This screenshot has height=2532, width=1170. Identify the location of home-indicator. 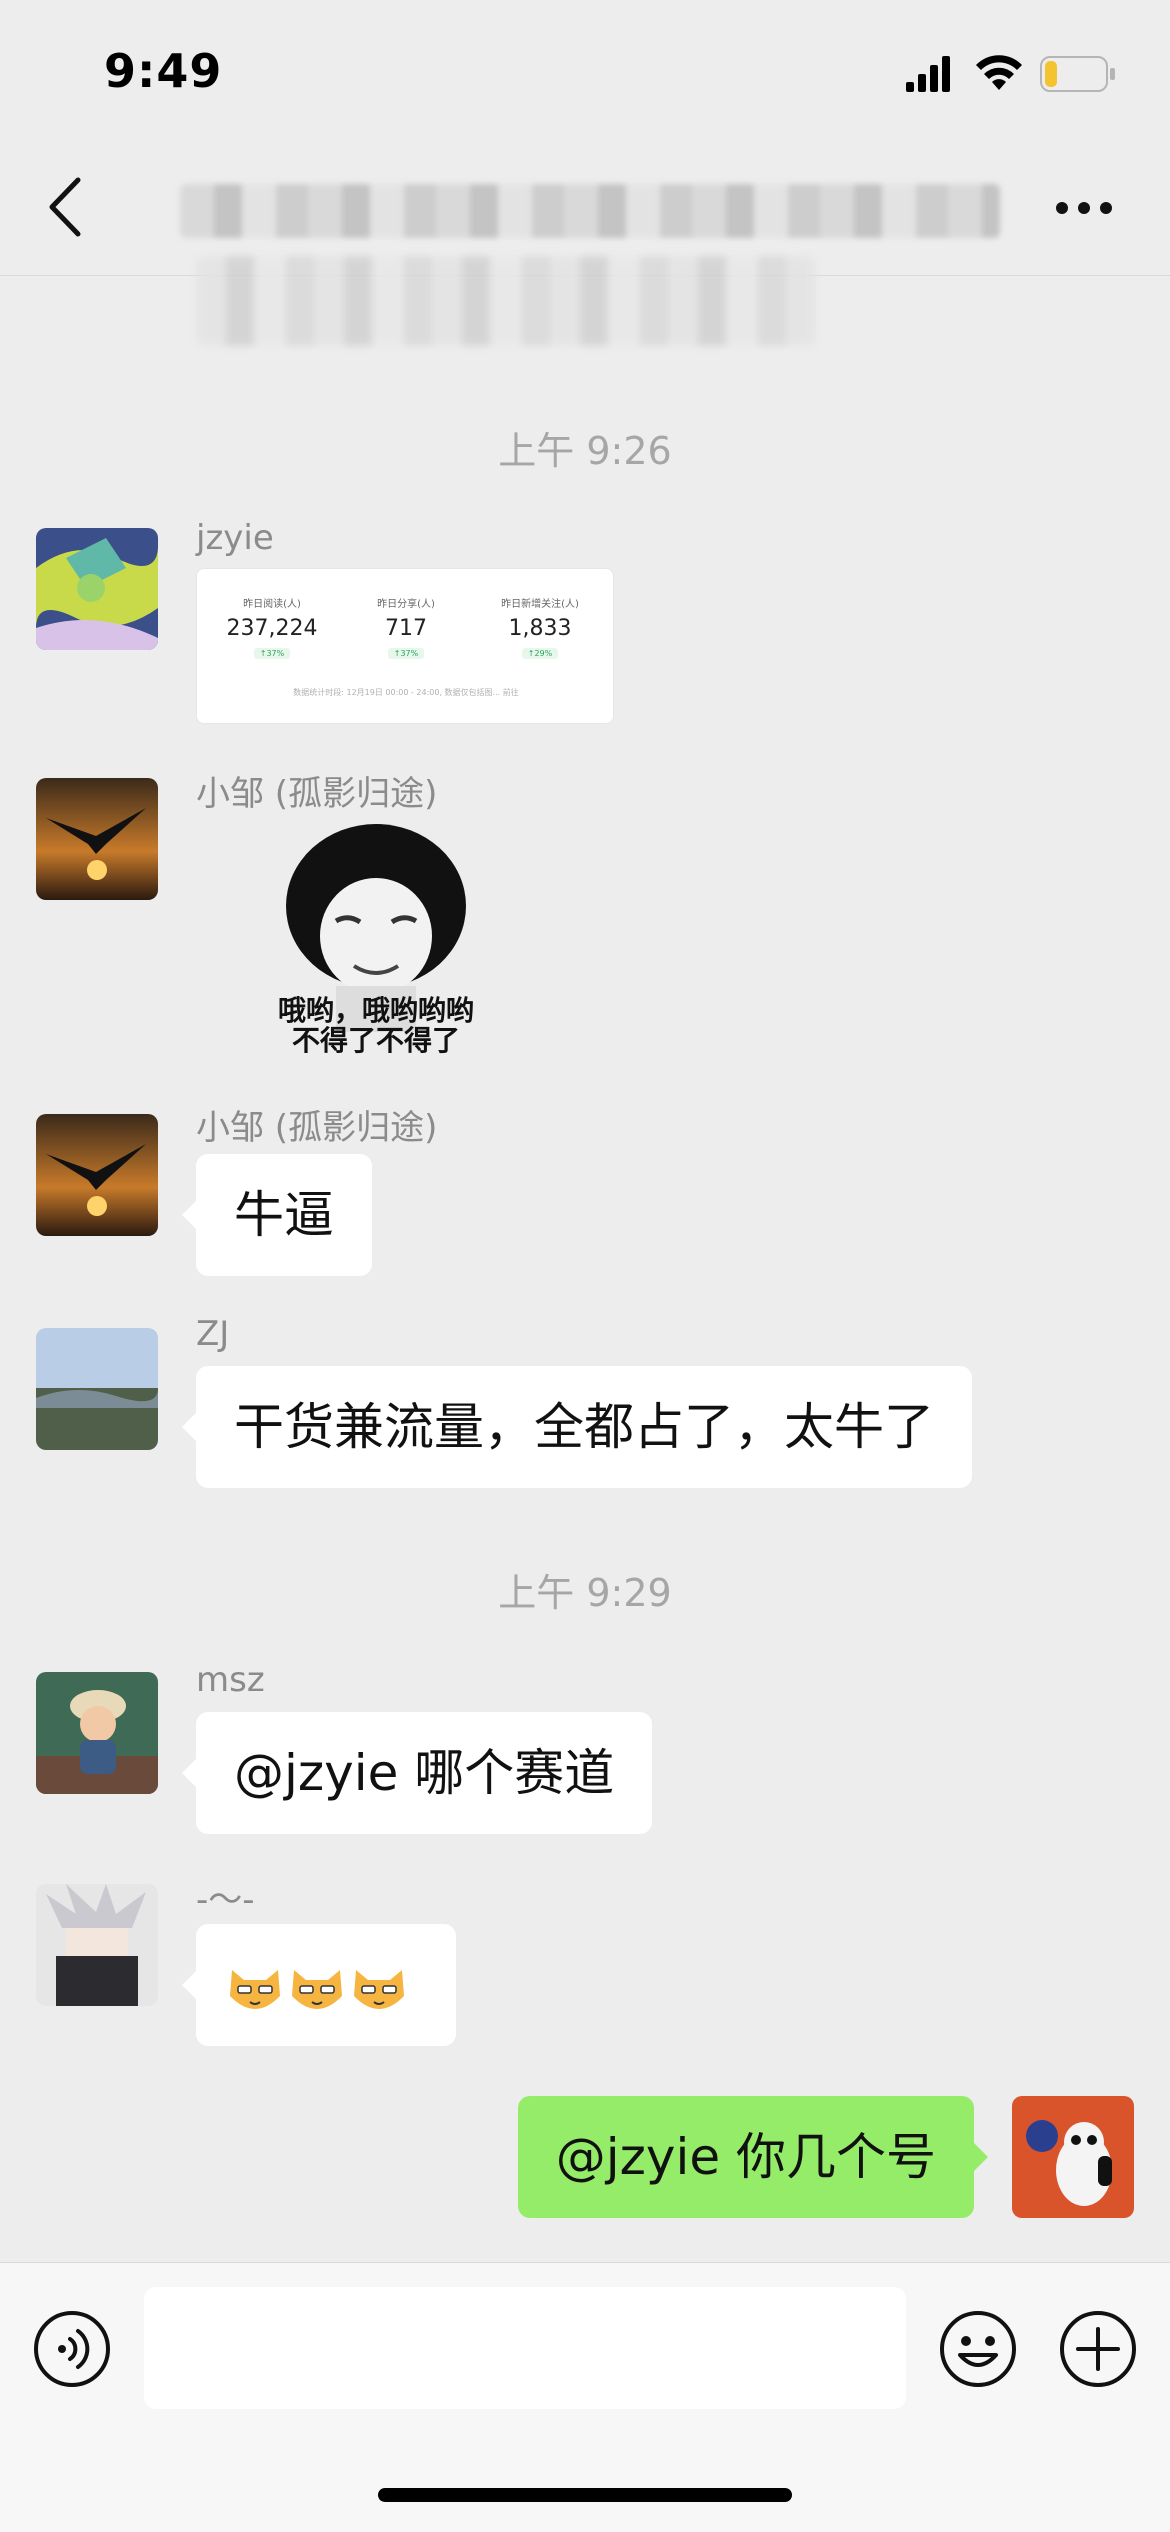
(585, 2495).